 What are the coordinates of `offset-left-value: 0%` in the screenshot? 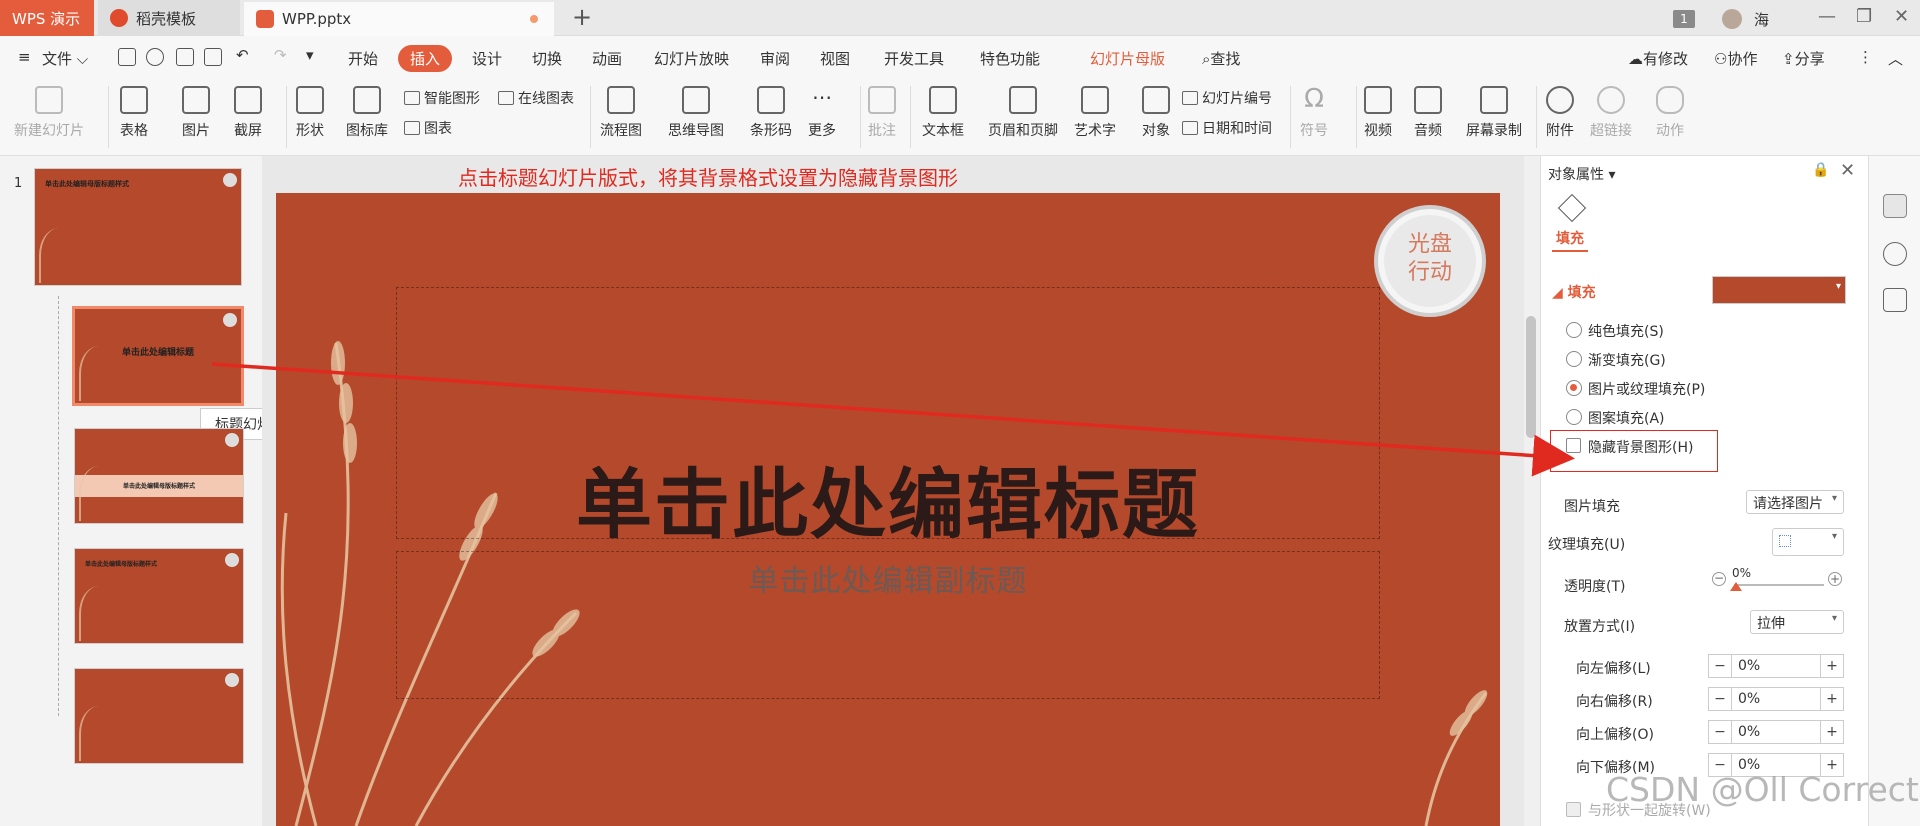 It's located at (1776, 666).